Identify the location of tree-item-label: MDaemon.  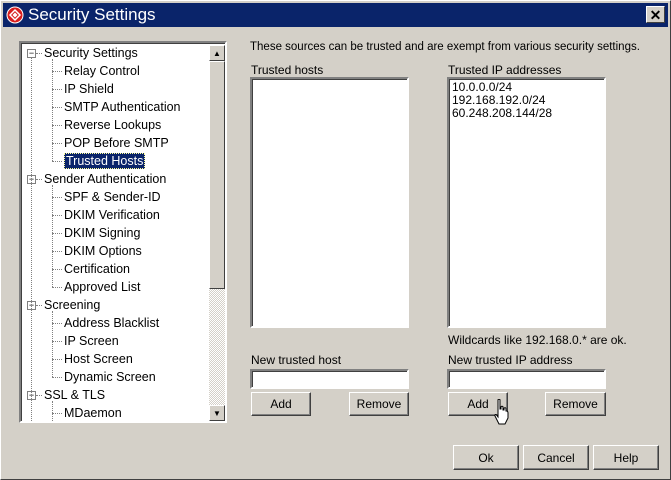
(93, 413).